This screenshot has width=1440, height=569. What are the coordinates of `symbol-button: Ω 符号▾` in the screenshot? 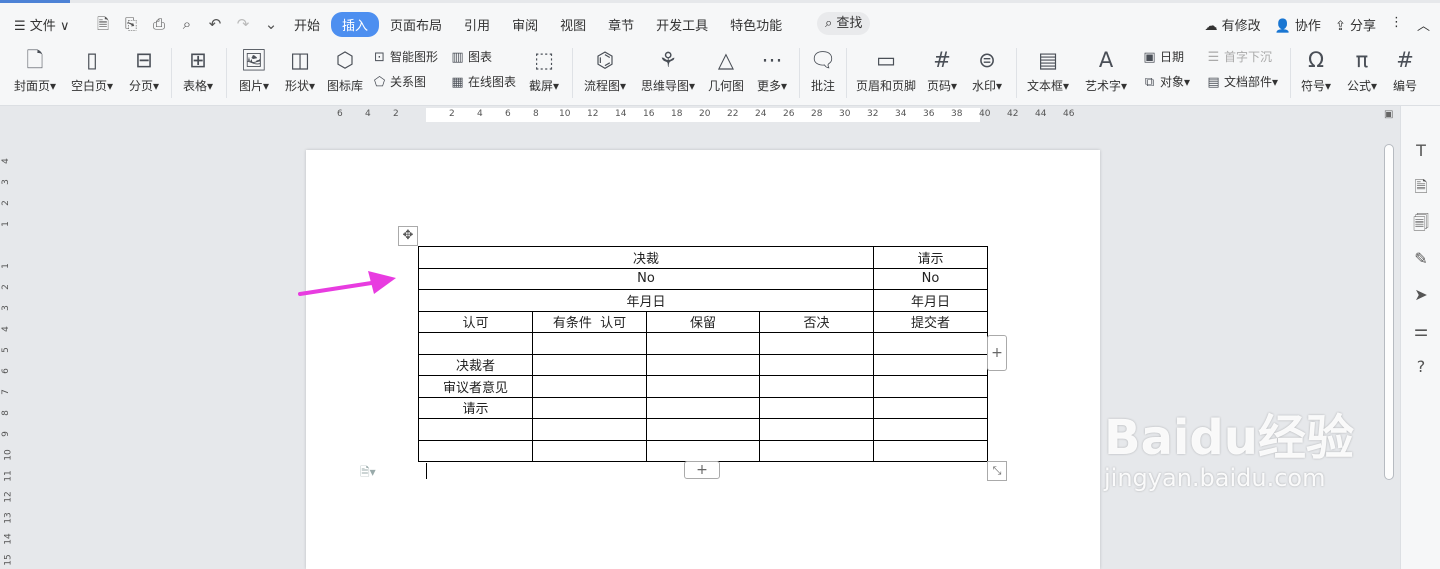 It's located at (1316, 70).